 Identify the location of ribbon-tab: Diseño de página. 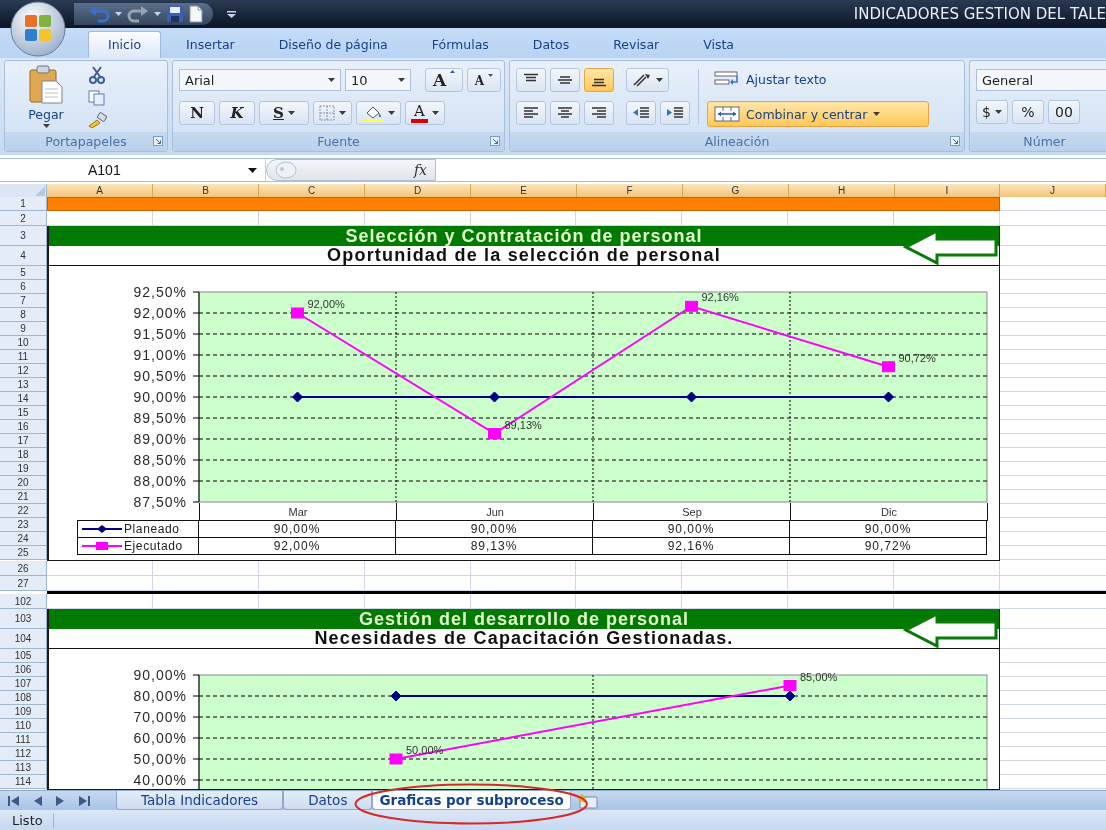
(333, 45).